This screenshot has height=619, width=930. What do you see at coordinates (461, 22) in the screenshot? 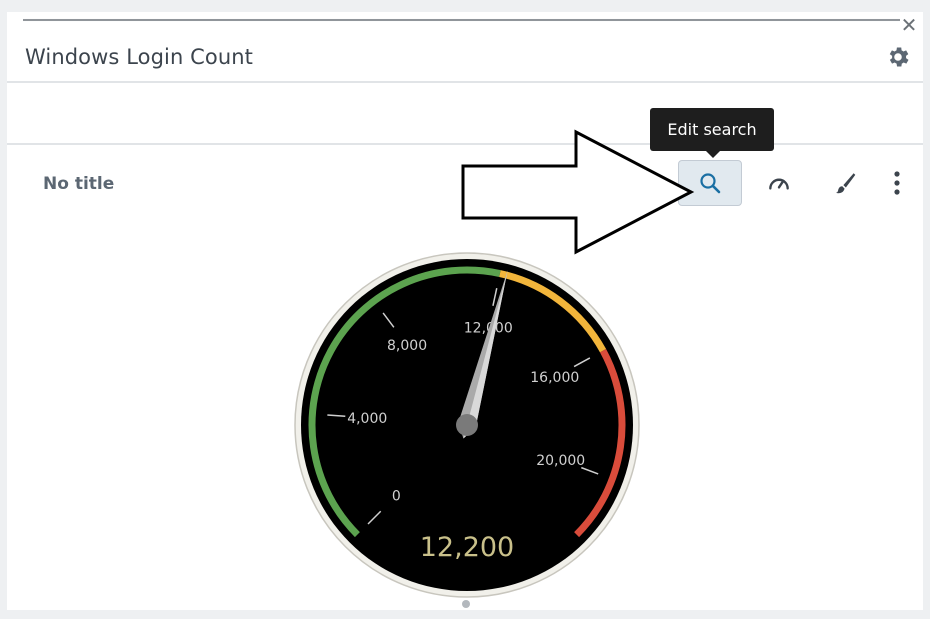
I see `drag-handle` at bounding box center [461, 22].